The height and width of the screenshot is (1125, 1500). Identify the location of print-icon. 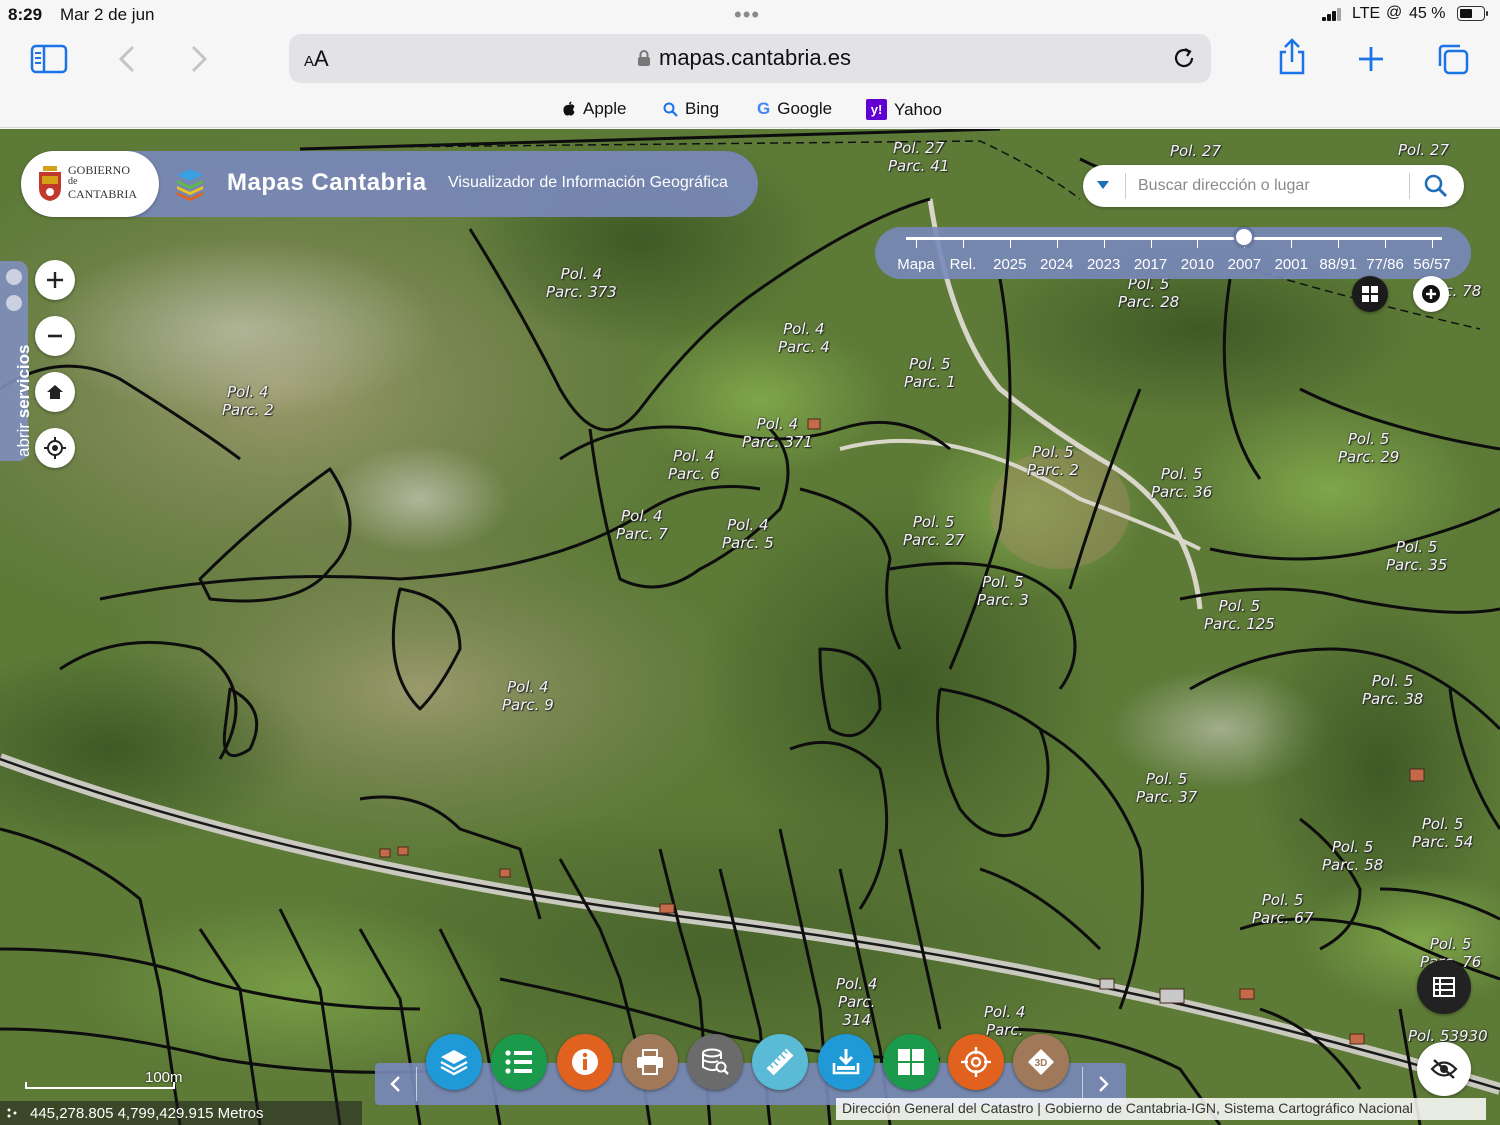
(650, 1062).